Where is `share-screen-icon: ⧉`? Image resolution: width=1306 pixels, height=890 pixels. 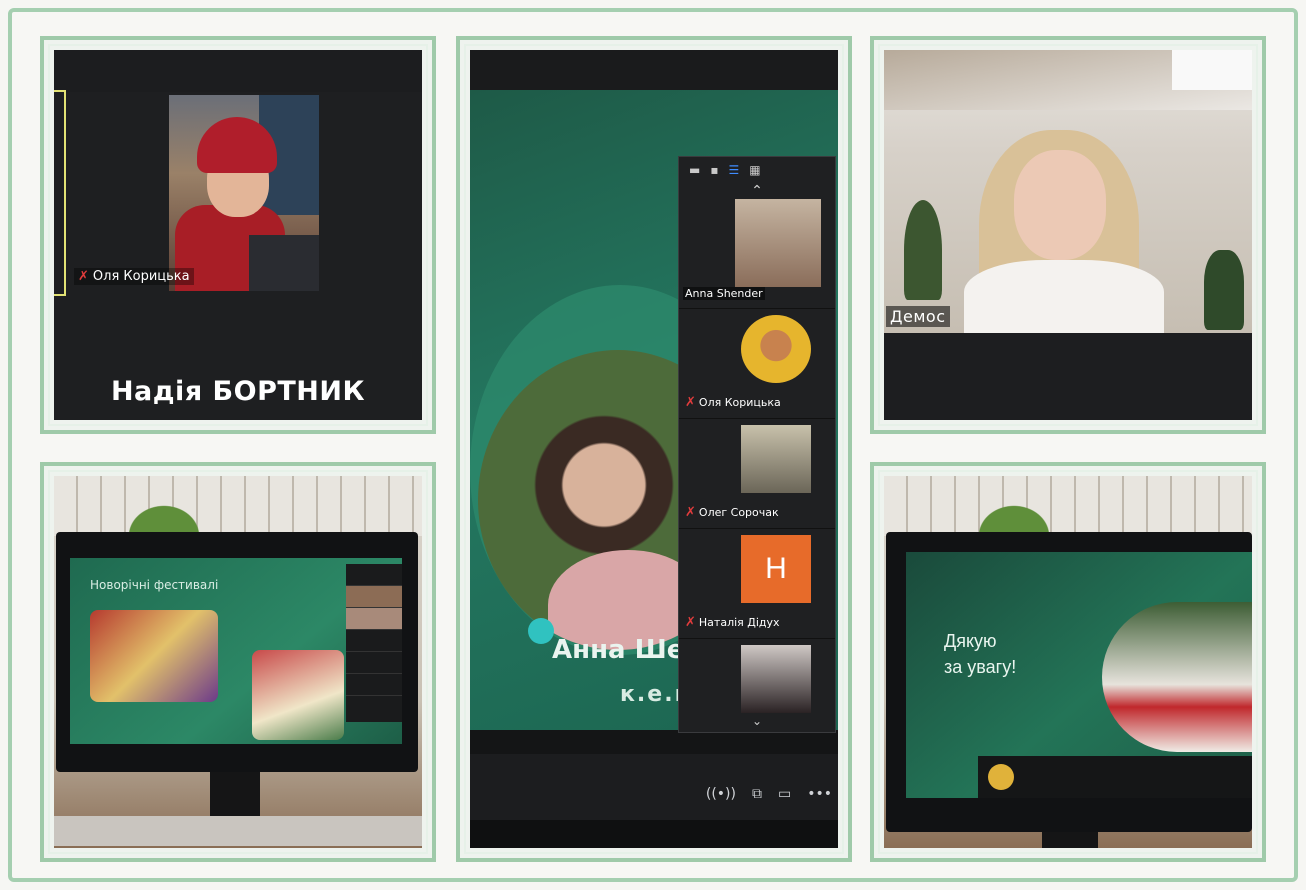 share-screen-icon: ⧉ is located at coordinates (757, 794).